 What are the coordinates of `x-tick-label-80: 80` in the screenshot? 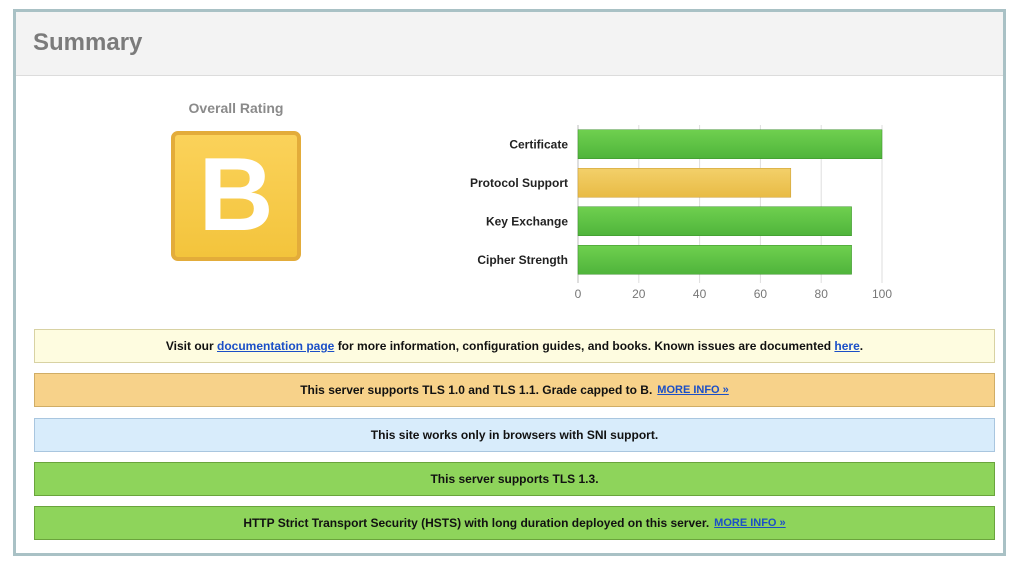 It's located at (822, 294).